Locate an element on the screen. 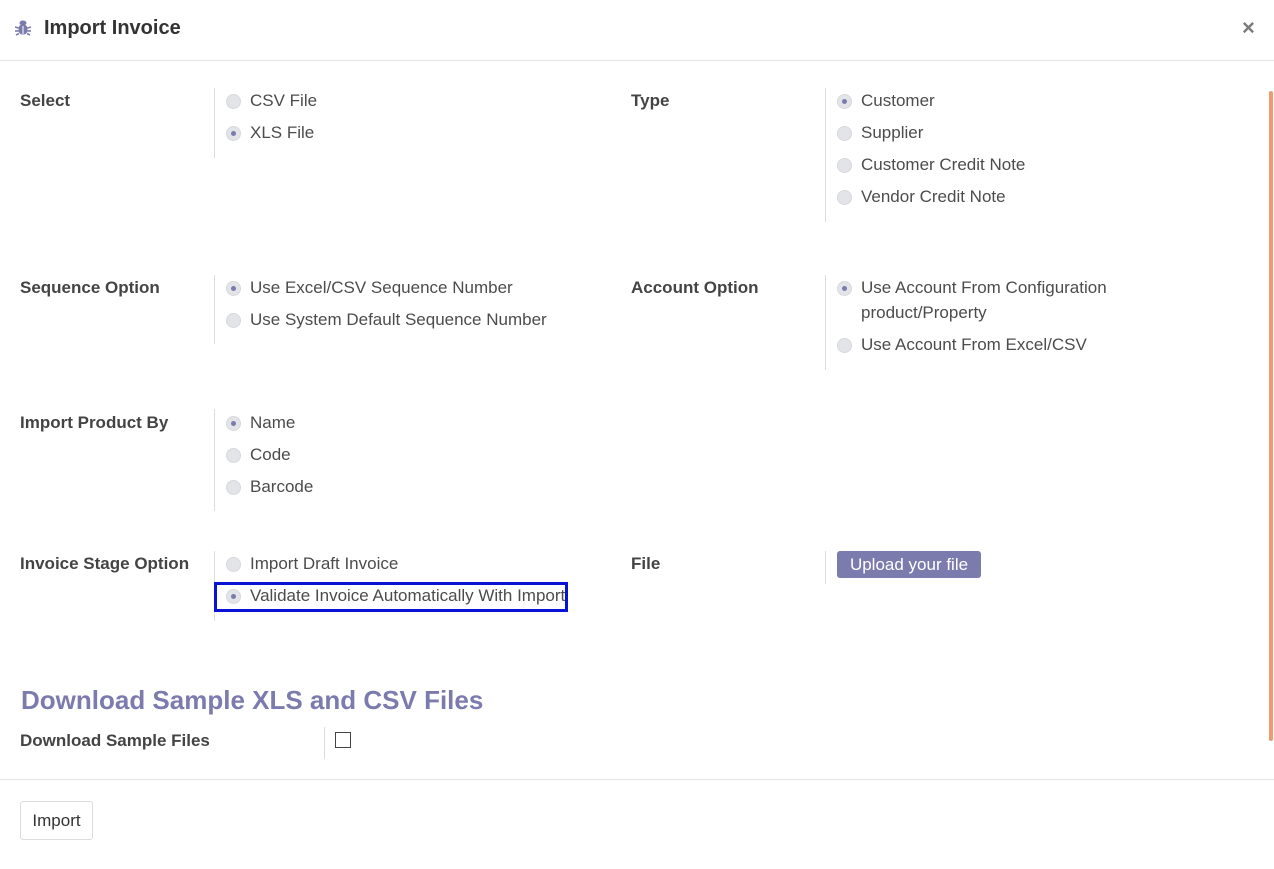 Image resolution: width=1274 pixels, height=869 pixels. radio-account-excel: Use Account From Excel/CSV is located at coordinates (962, 346).